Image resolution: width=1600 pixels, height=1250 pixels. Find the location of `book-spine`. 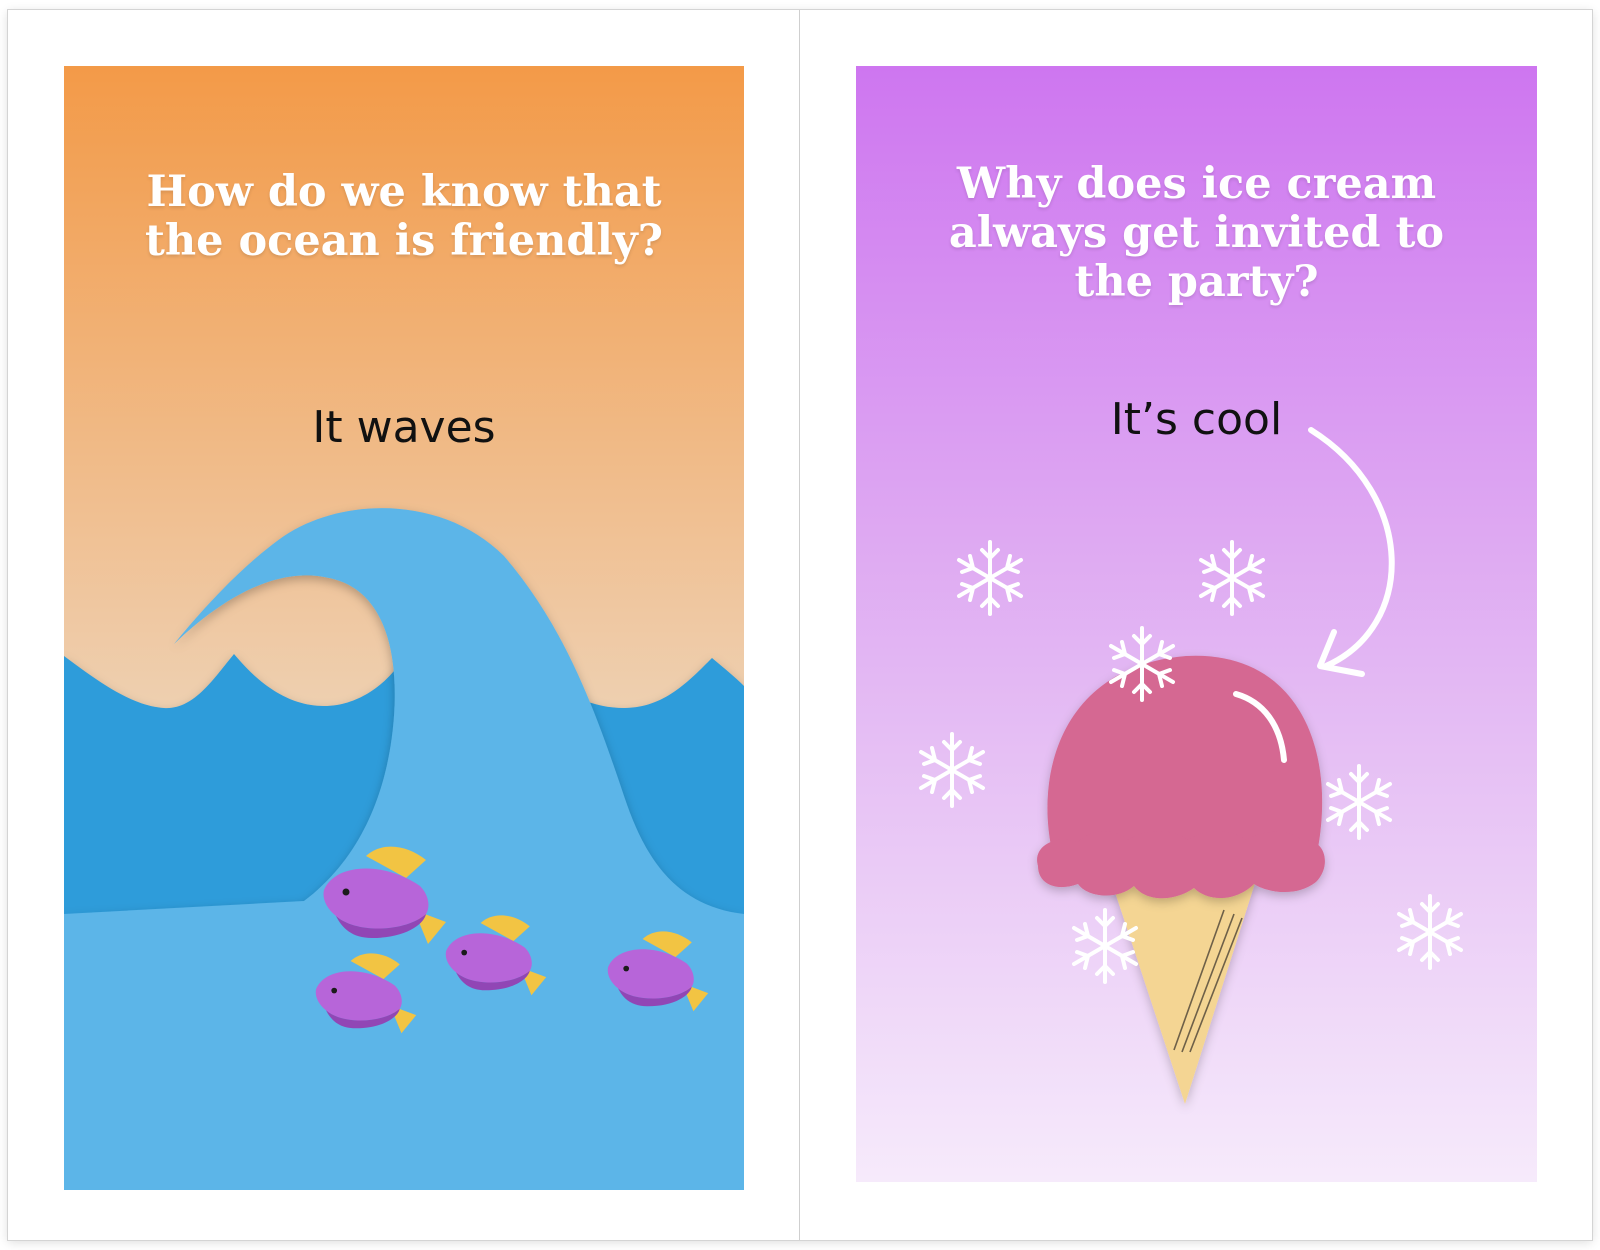

book-spine is located at coordinates (799, 625).